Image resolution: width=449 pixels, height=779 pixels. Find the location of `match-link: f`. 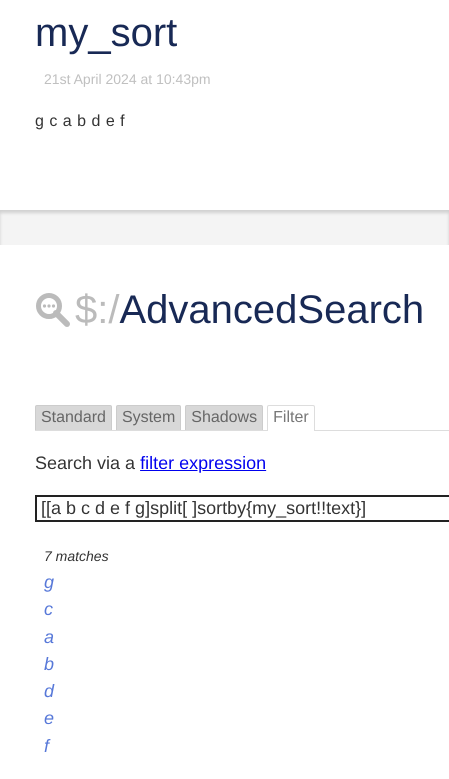

match-link: f is located at coordinates (47, 746).